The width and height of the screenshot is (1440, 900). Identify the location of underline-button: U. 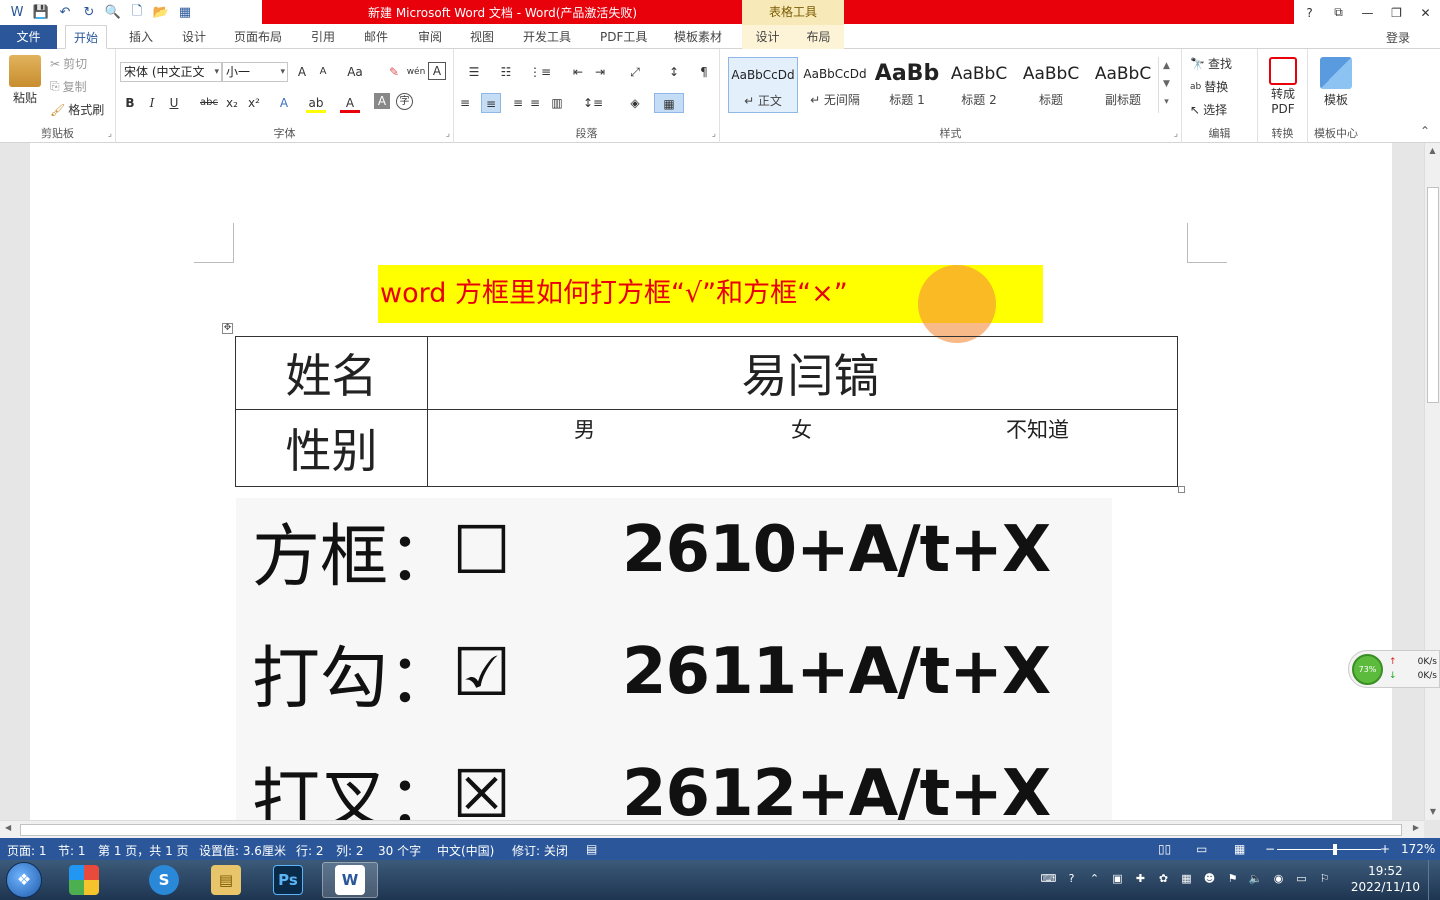
(174, 103).